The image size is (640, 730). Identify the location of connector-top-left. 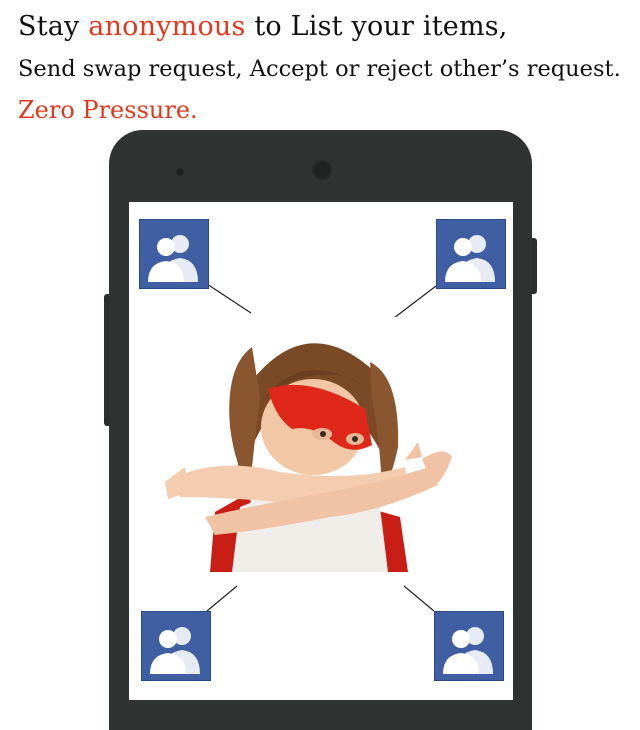
(229, 298).